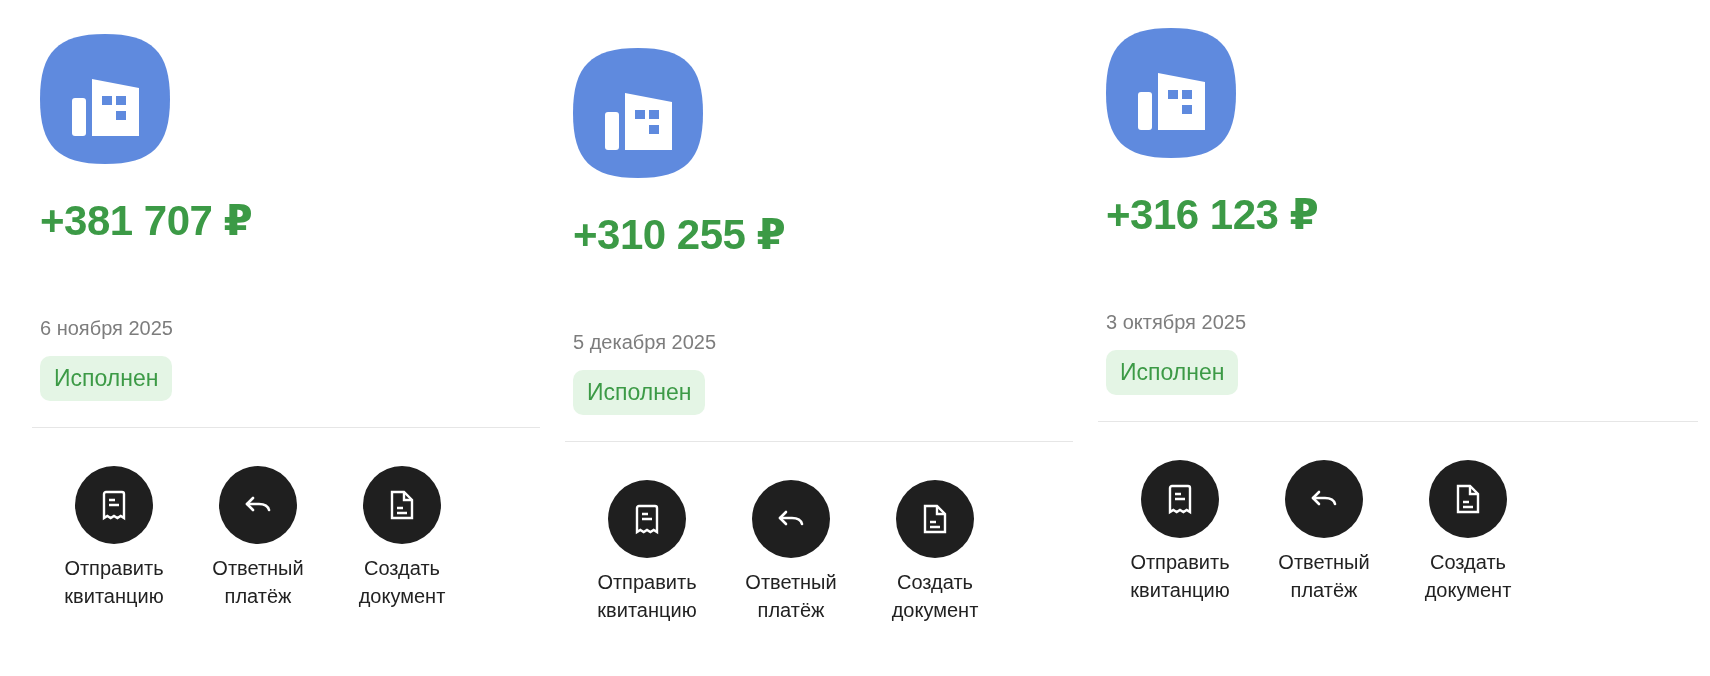  I want to click on amount: +316 123 ₽, so click(1212, 214).